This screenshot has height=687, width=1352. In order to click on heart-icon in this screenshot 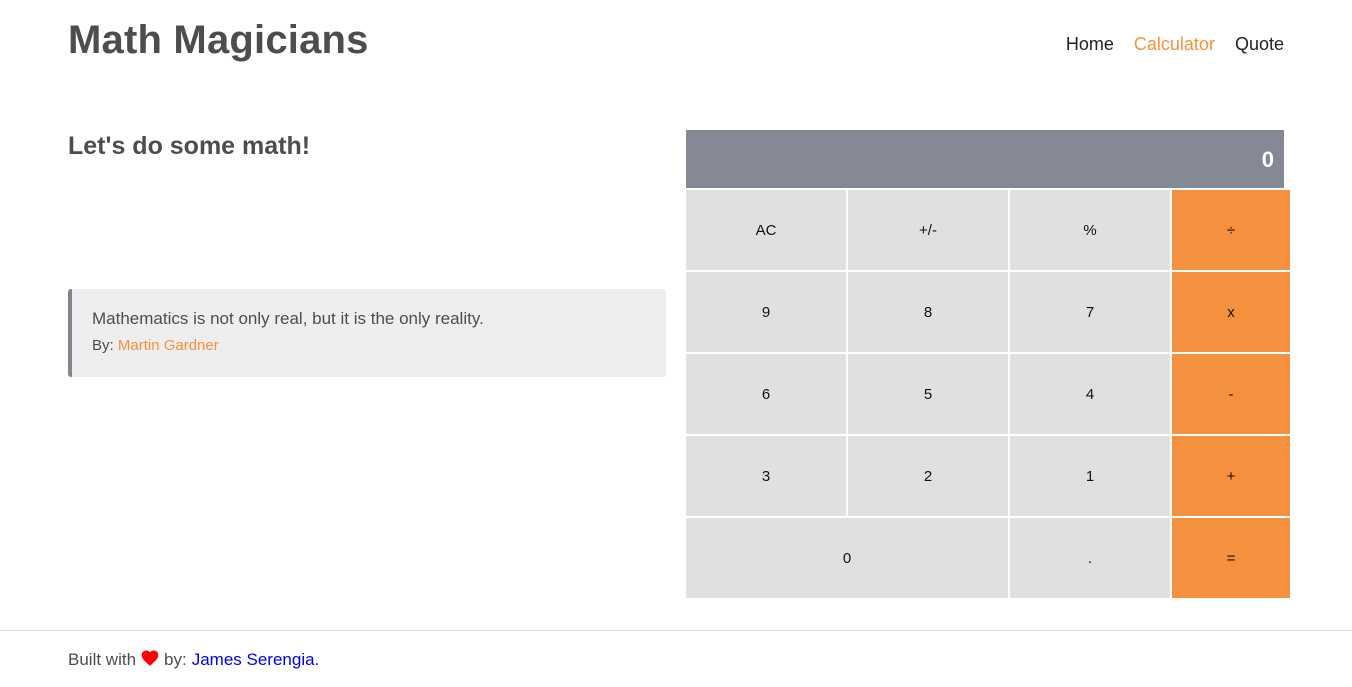, I will do `click(150, 658)`.